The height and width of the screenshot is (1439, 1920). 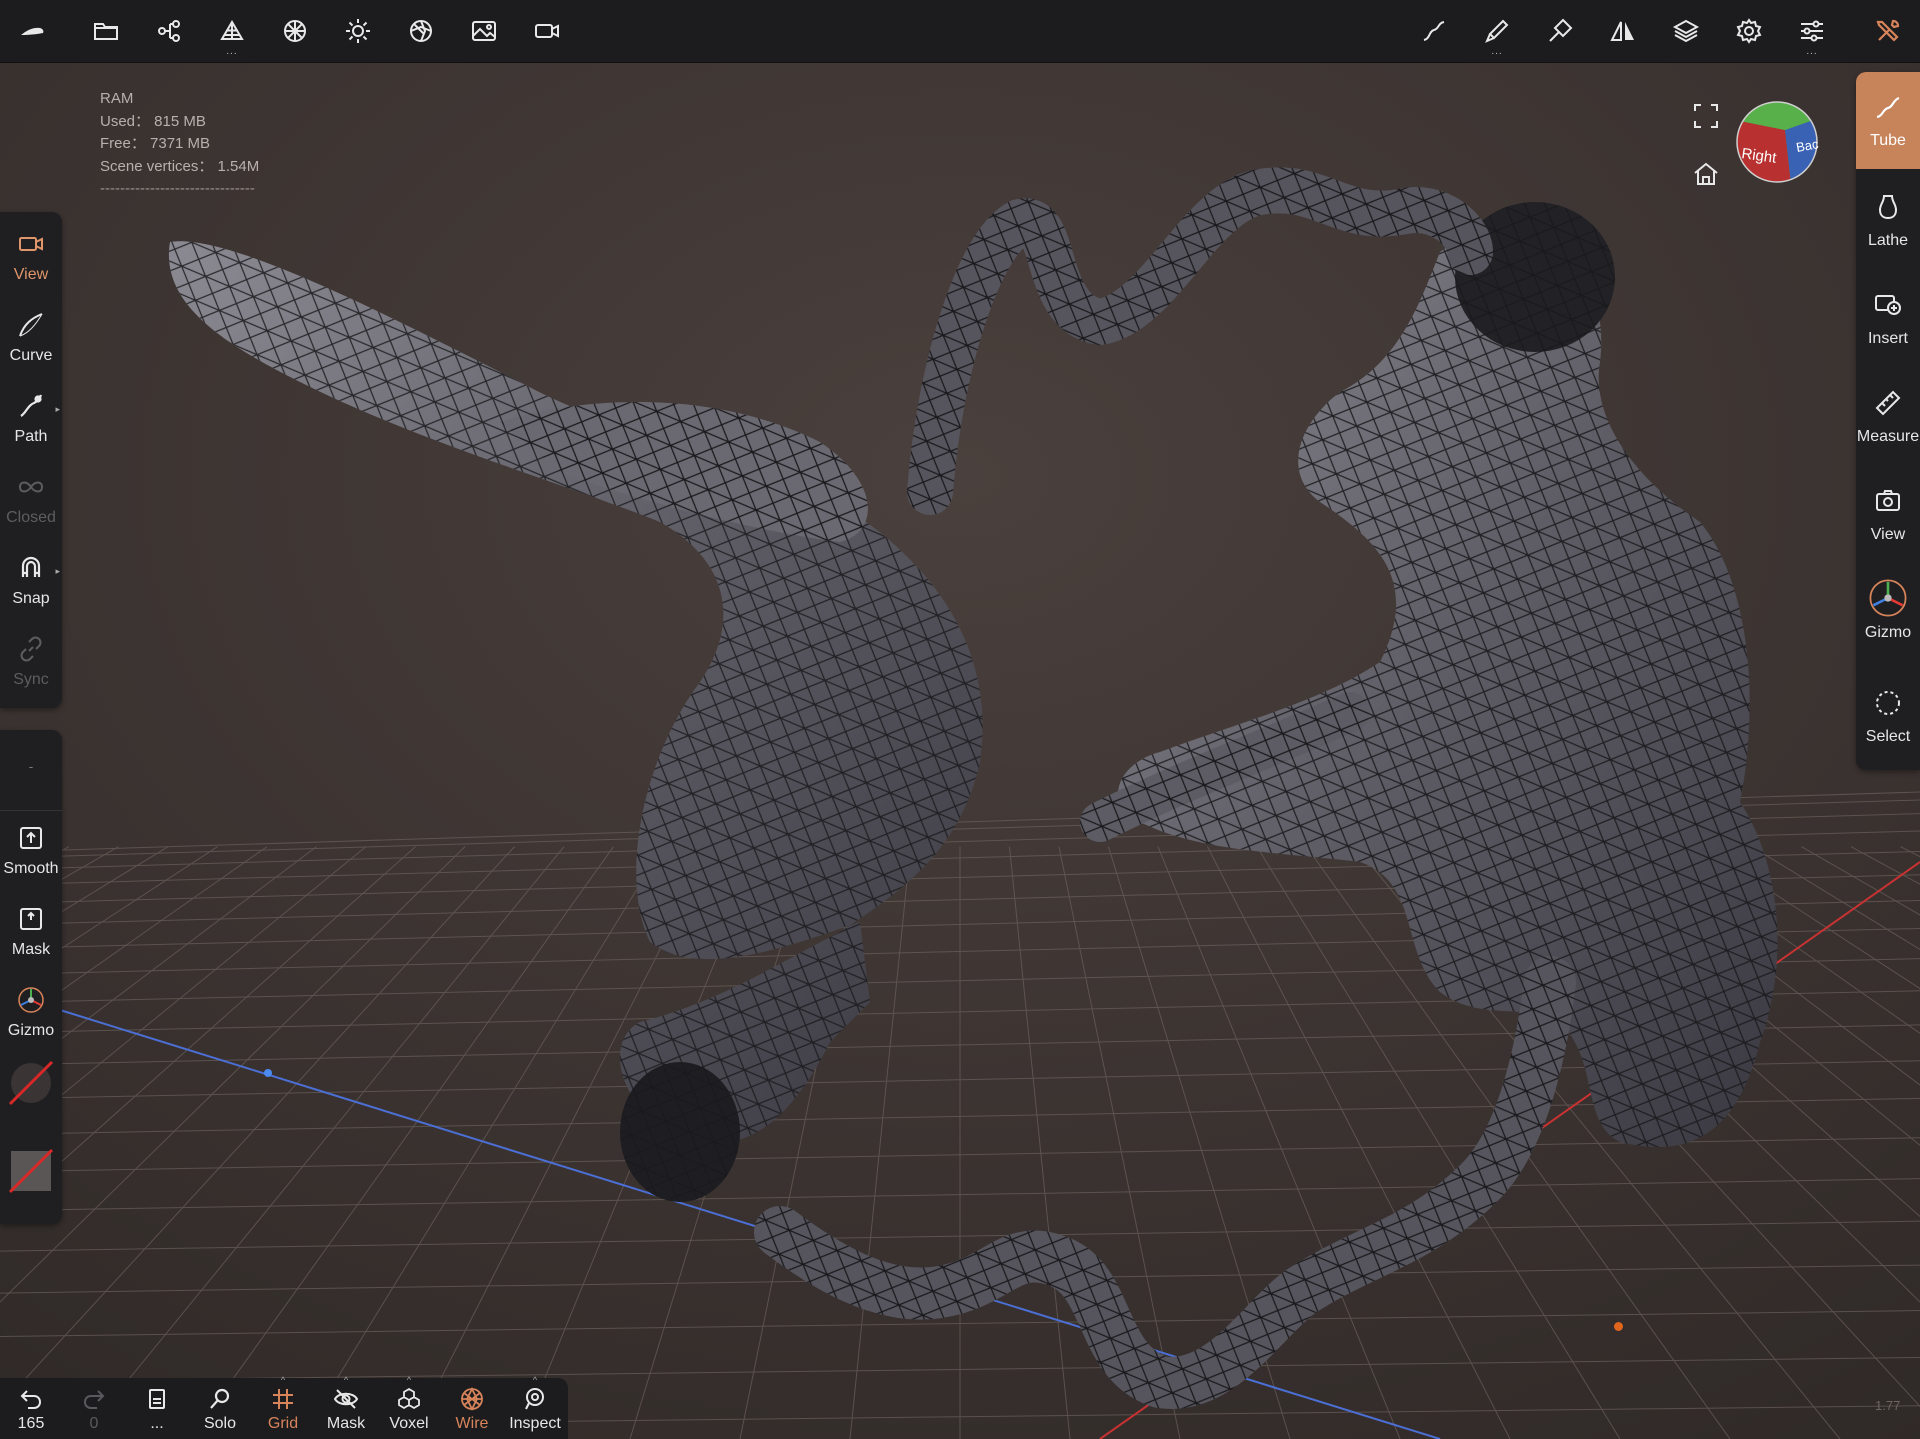 I want to click on tool-insert: Insert, so click(x=1888, y=315).